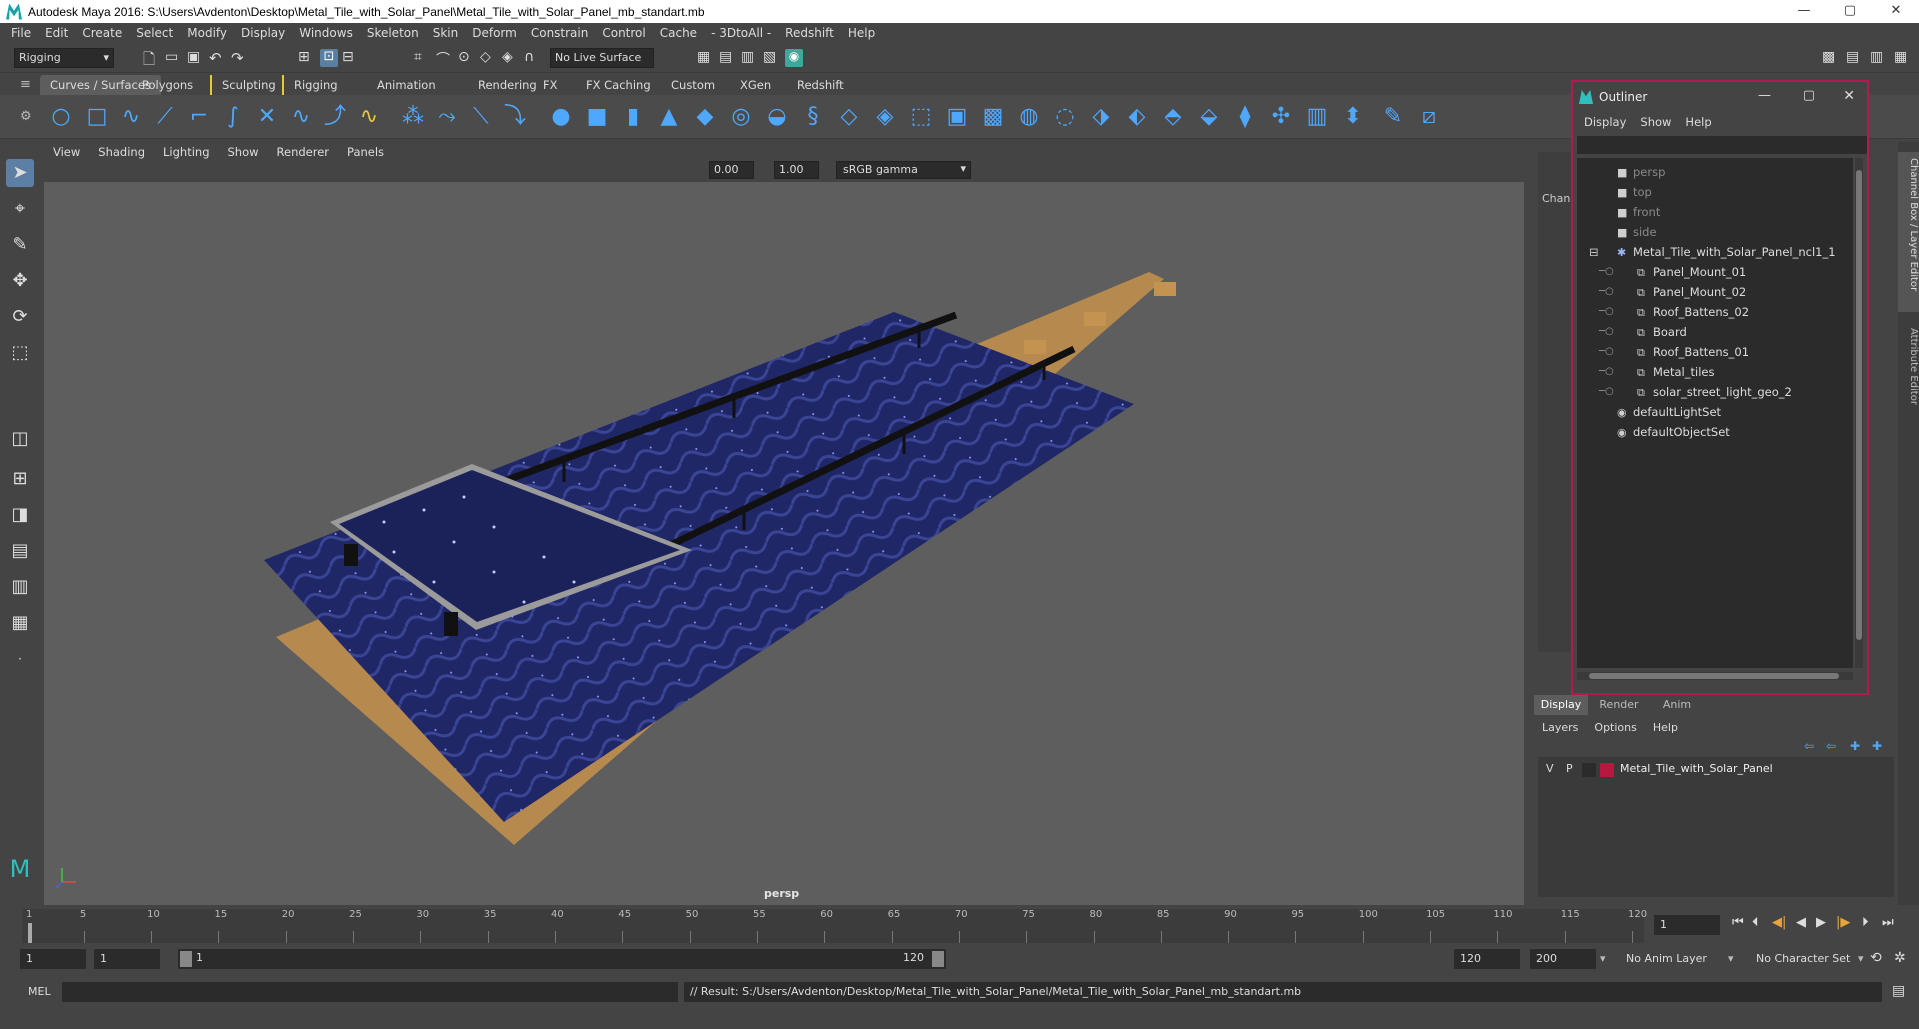 This screenshot has width=1919, height=1029. I want to click on step-back-frame-icon: ◀|, so click(1779, 922).